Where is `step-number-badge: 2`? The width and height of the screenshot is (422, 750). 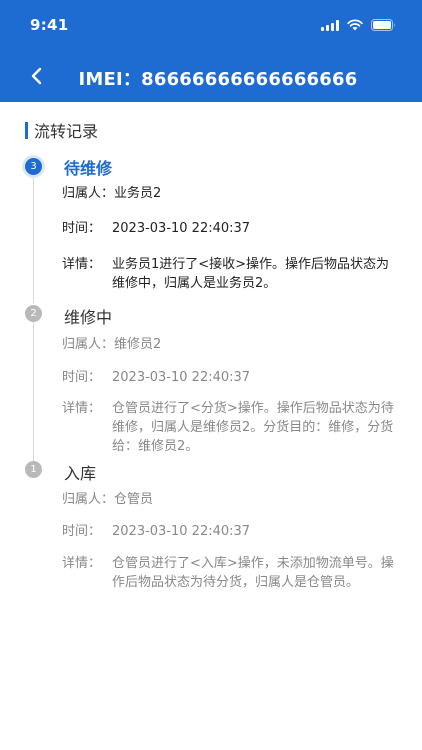 step-number-badge: 2 is located at coordinates (33, 313).